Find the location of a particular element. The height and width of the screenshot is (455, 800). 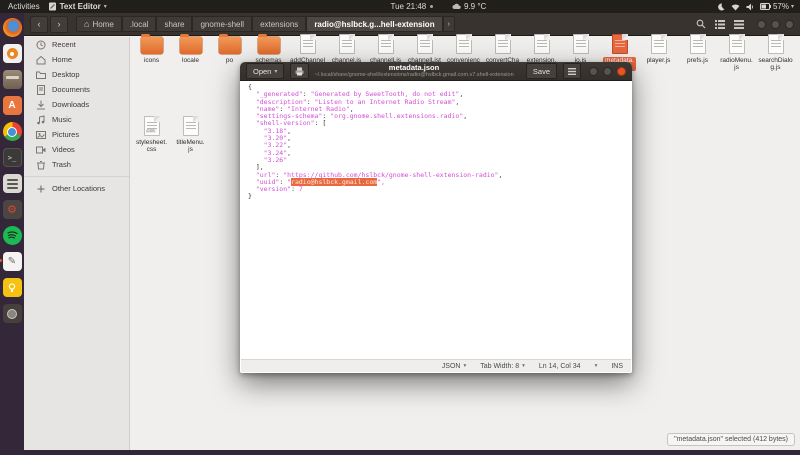

file-item: titleMenu. js is located at coordinates (190, 133).